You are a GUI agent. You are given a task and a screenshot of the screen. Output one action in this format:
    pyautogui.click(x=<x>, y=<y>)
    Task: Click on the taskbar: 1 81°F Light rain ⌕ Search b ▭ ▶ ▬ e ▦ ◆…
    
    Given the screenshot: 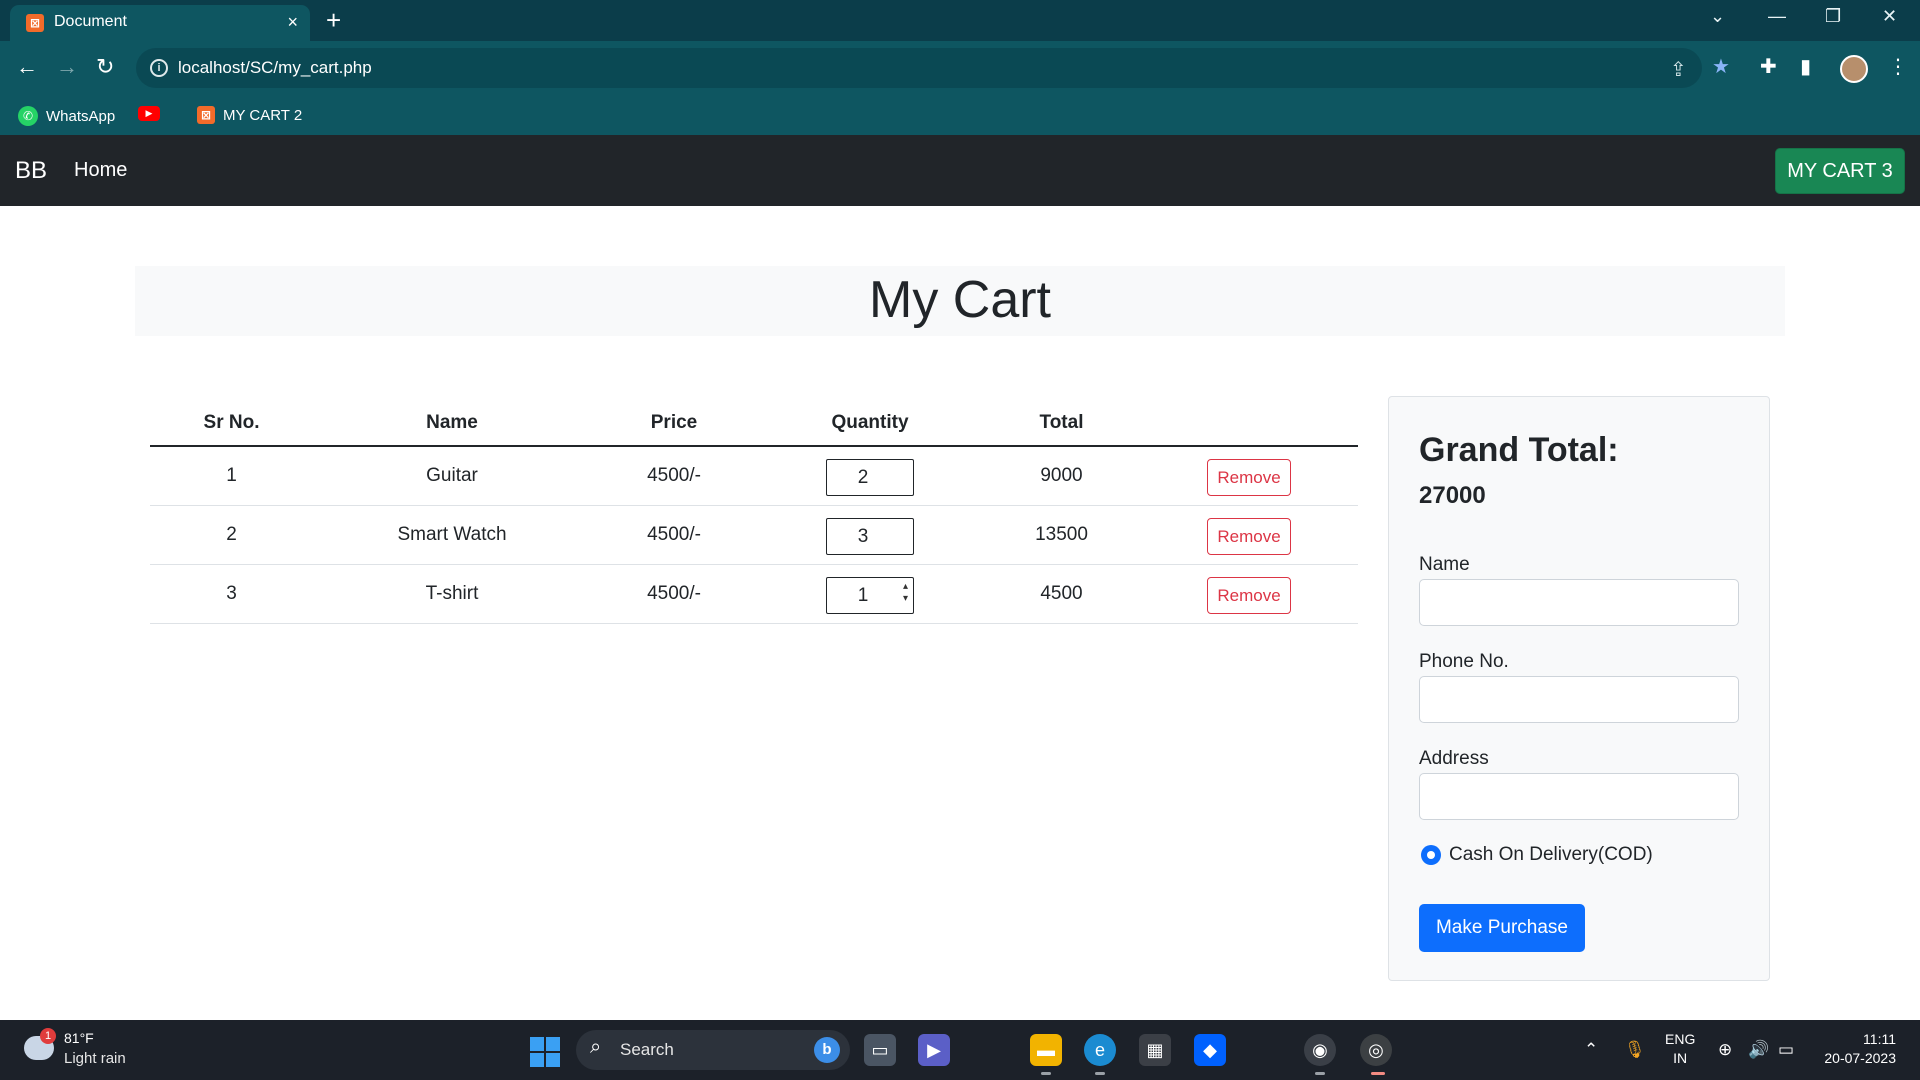 What is the action you would take?
    pyautogui.click(x=960, y=1050)
    